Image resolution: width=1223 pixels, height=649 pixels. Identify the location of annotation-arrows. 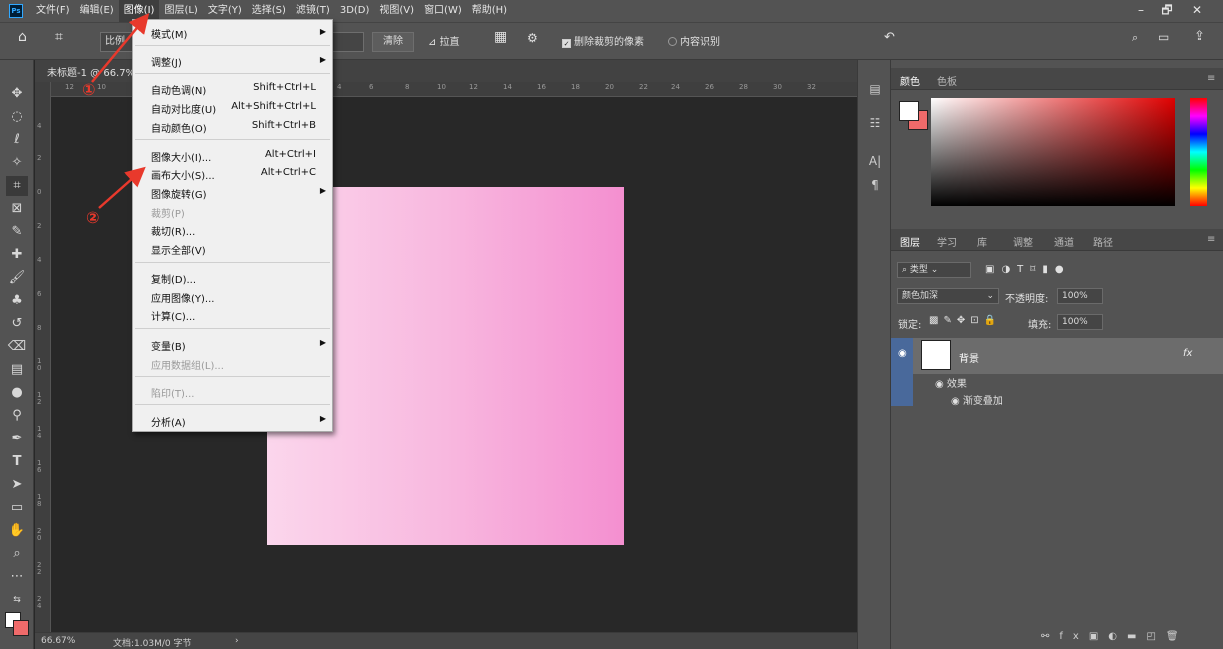
(120, 111).